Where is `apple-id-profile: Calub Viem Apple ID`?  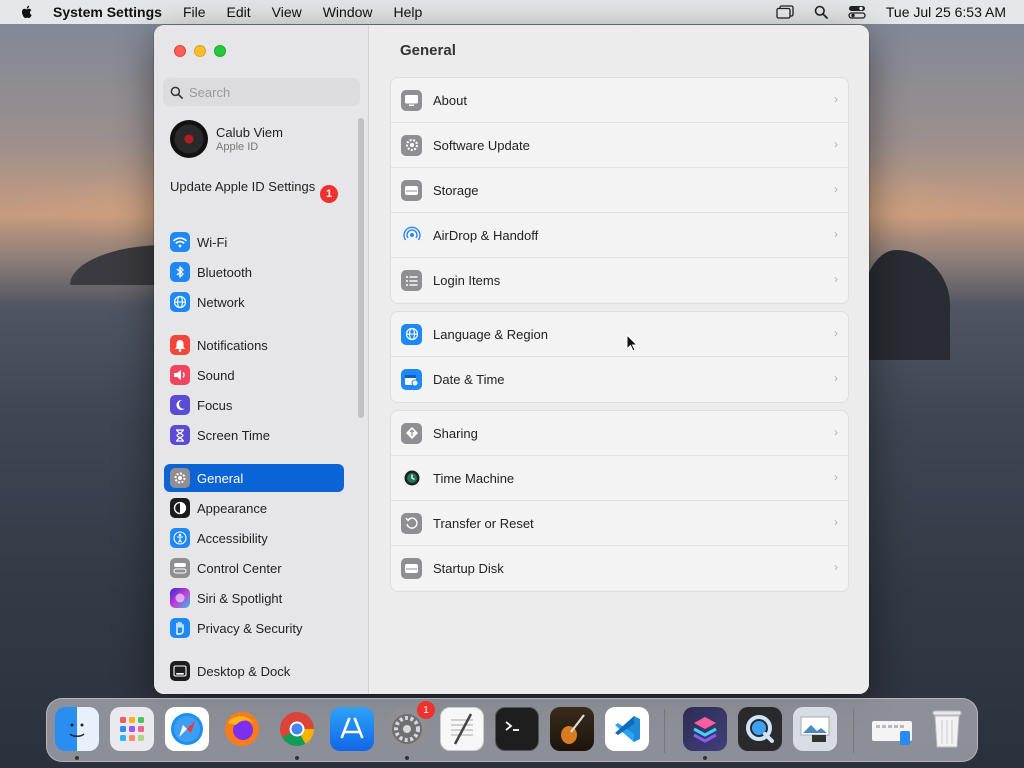 apple-id-profile: Calub Viem Apple ID is located at coordinates (226, 139).